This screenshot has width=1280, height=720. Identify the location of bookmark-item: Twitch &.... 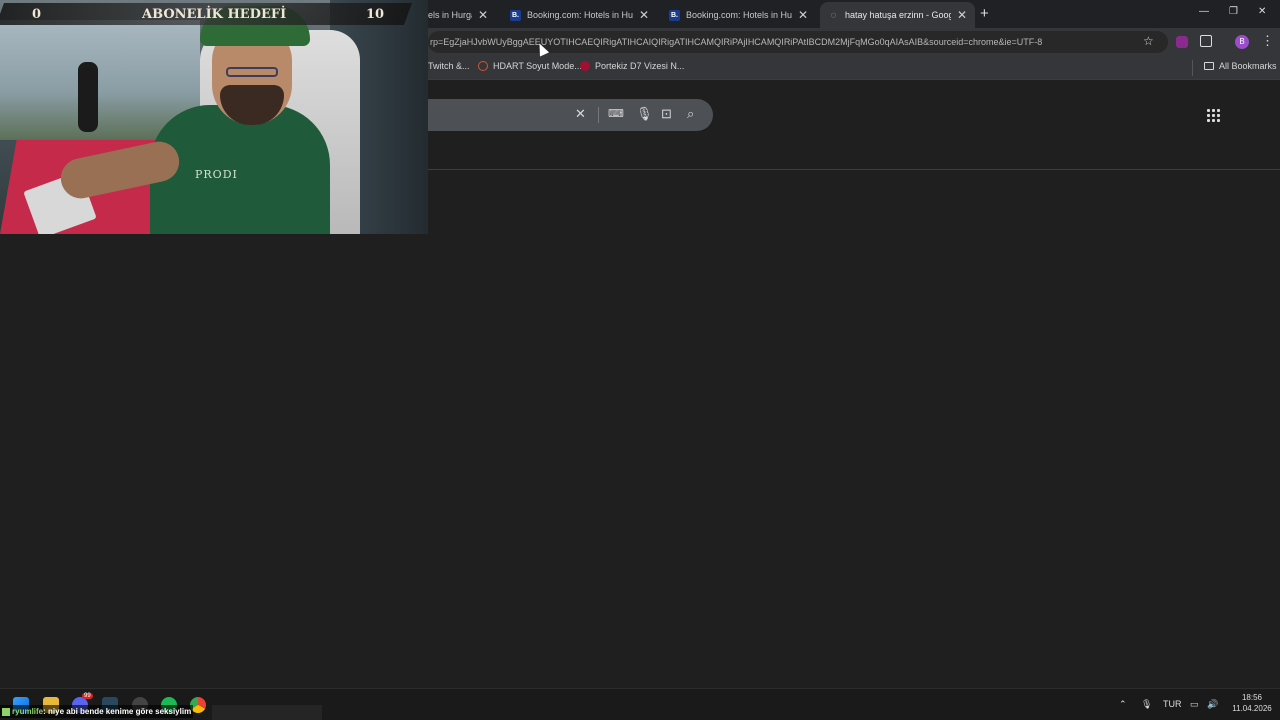
(449, 66).